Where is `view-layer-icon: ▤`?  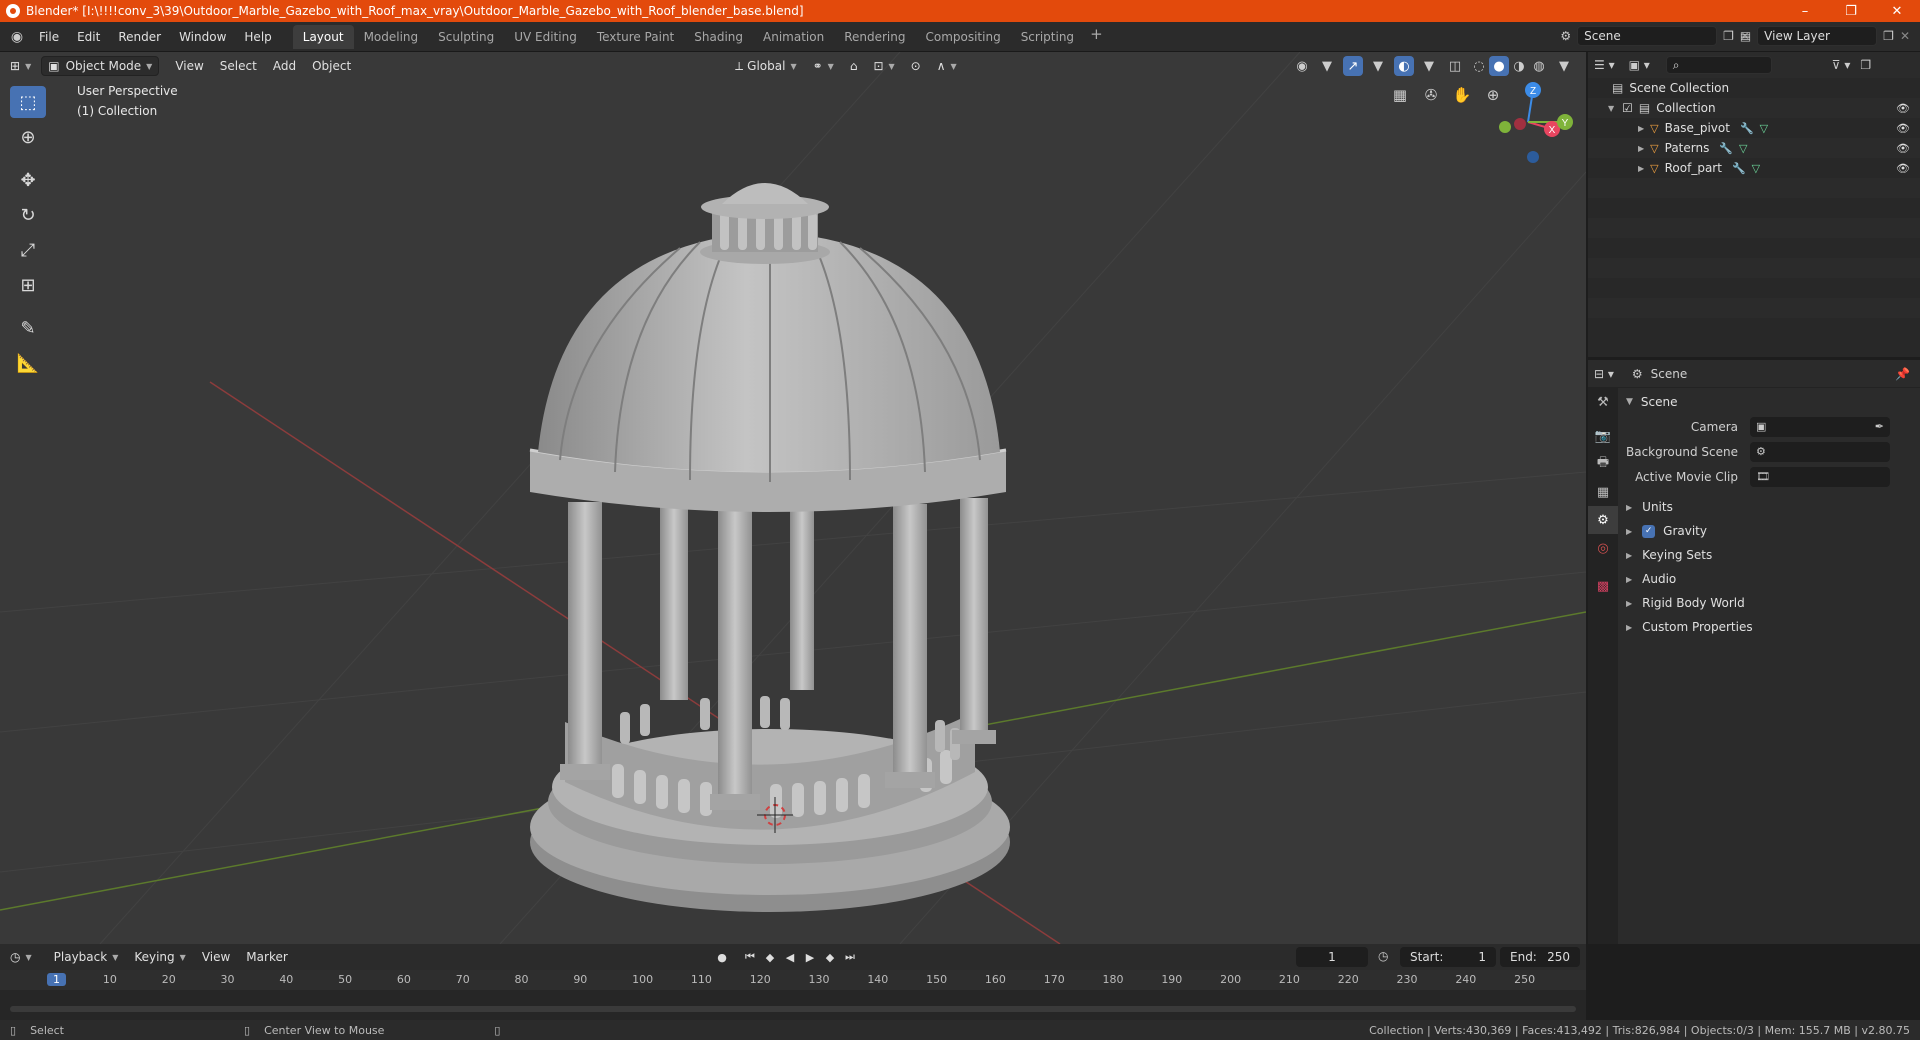 view-layer-icon: ▤ is located at coordinates (1745, 36).